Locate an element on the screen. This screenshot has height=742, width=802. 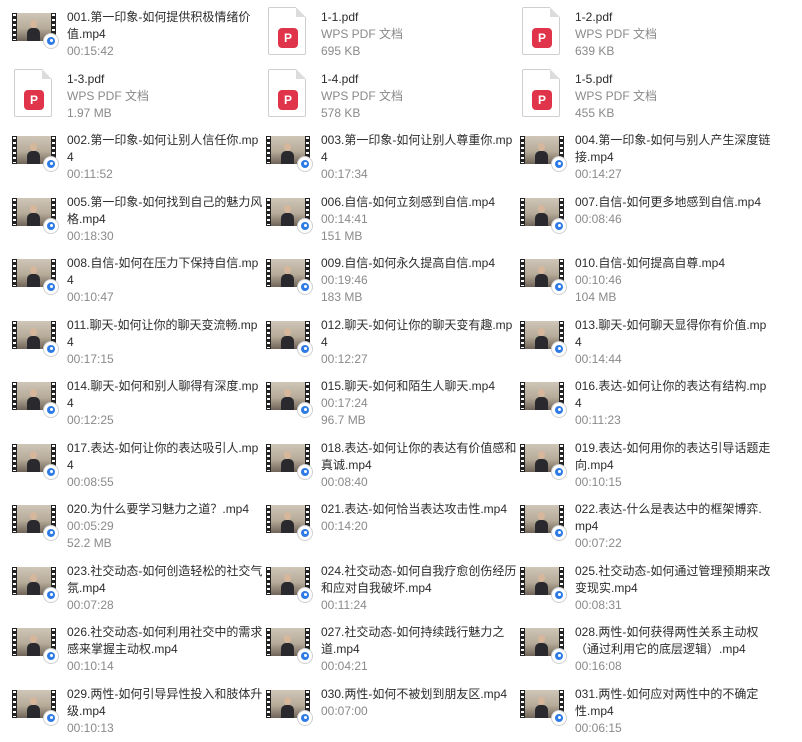
video-file-item: 010.自信-如何提高自尊.mp4 00:10:46 104 MB is located at coordinates (647, 277).